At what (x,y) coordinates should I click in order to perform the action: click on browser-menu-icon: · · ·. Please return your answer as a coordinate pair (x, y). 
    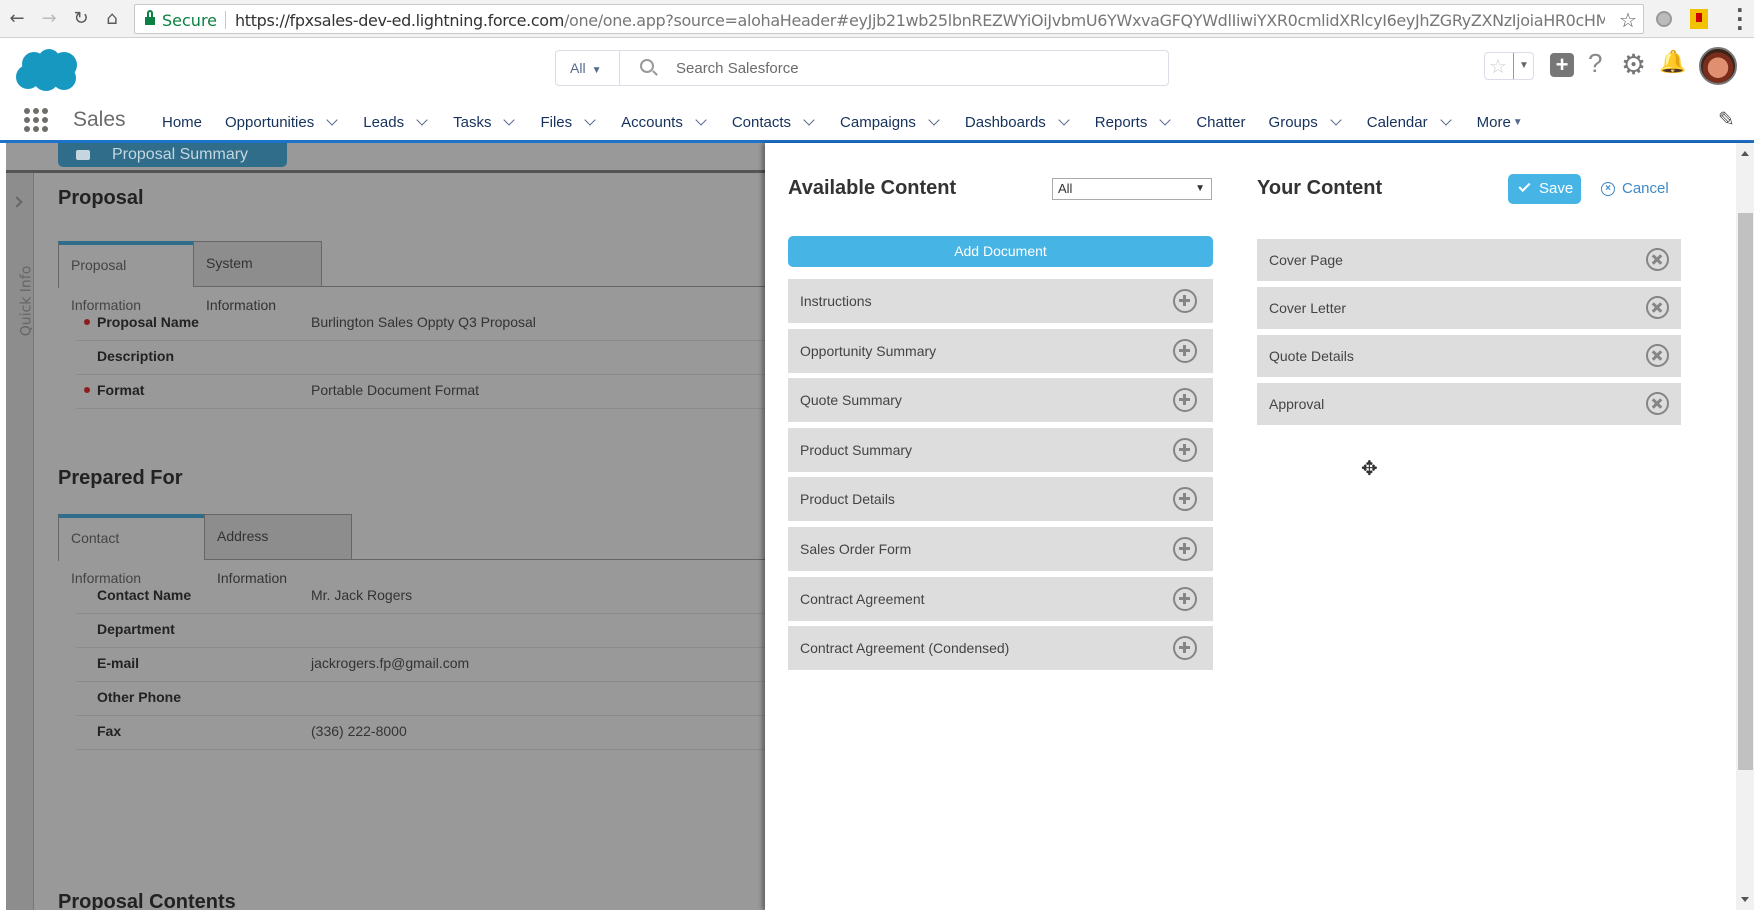
    Looking at the image, I should click on (1740, 19).